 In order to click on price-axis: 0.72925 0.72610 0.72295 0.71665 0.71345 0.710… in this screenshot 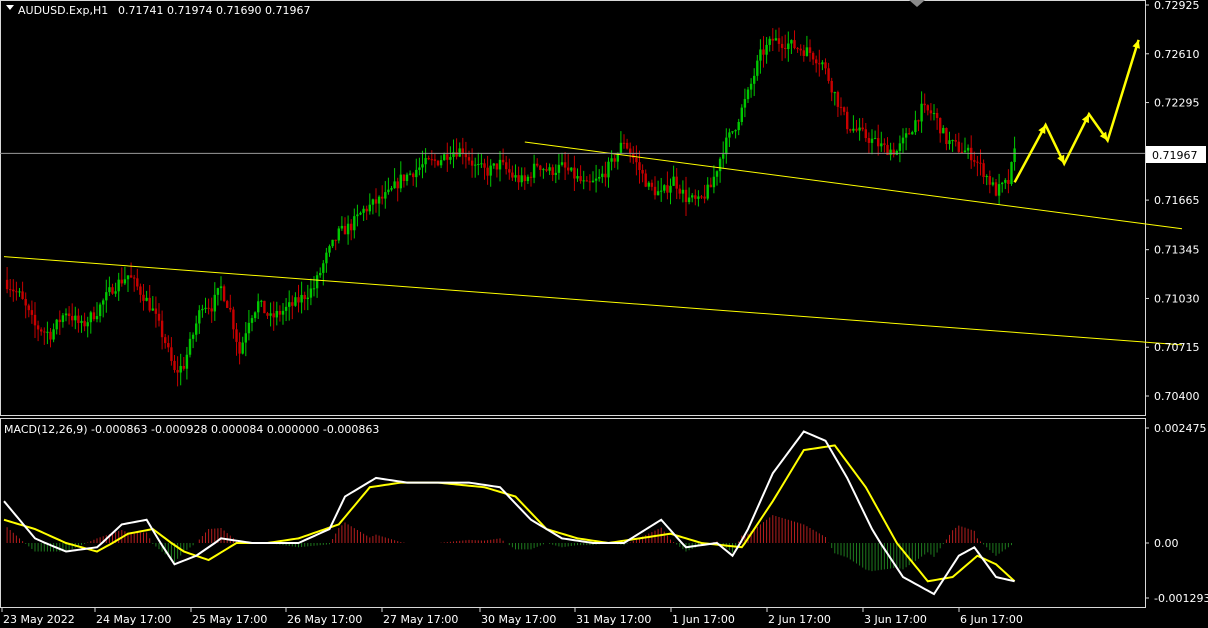, I will do `click(1172, 201)`.